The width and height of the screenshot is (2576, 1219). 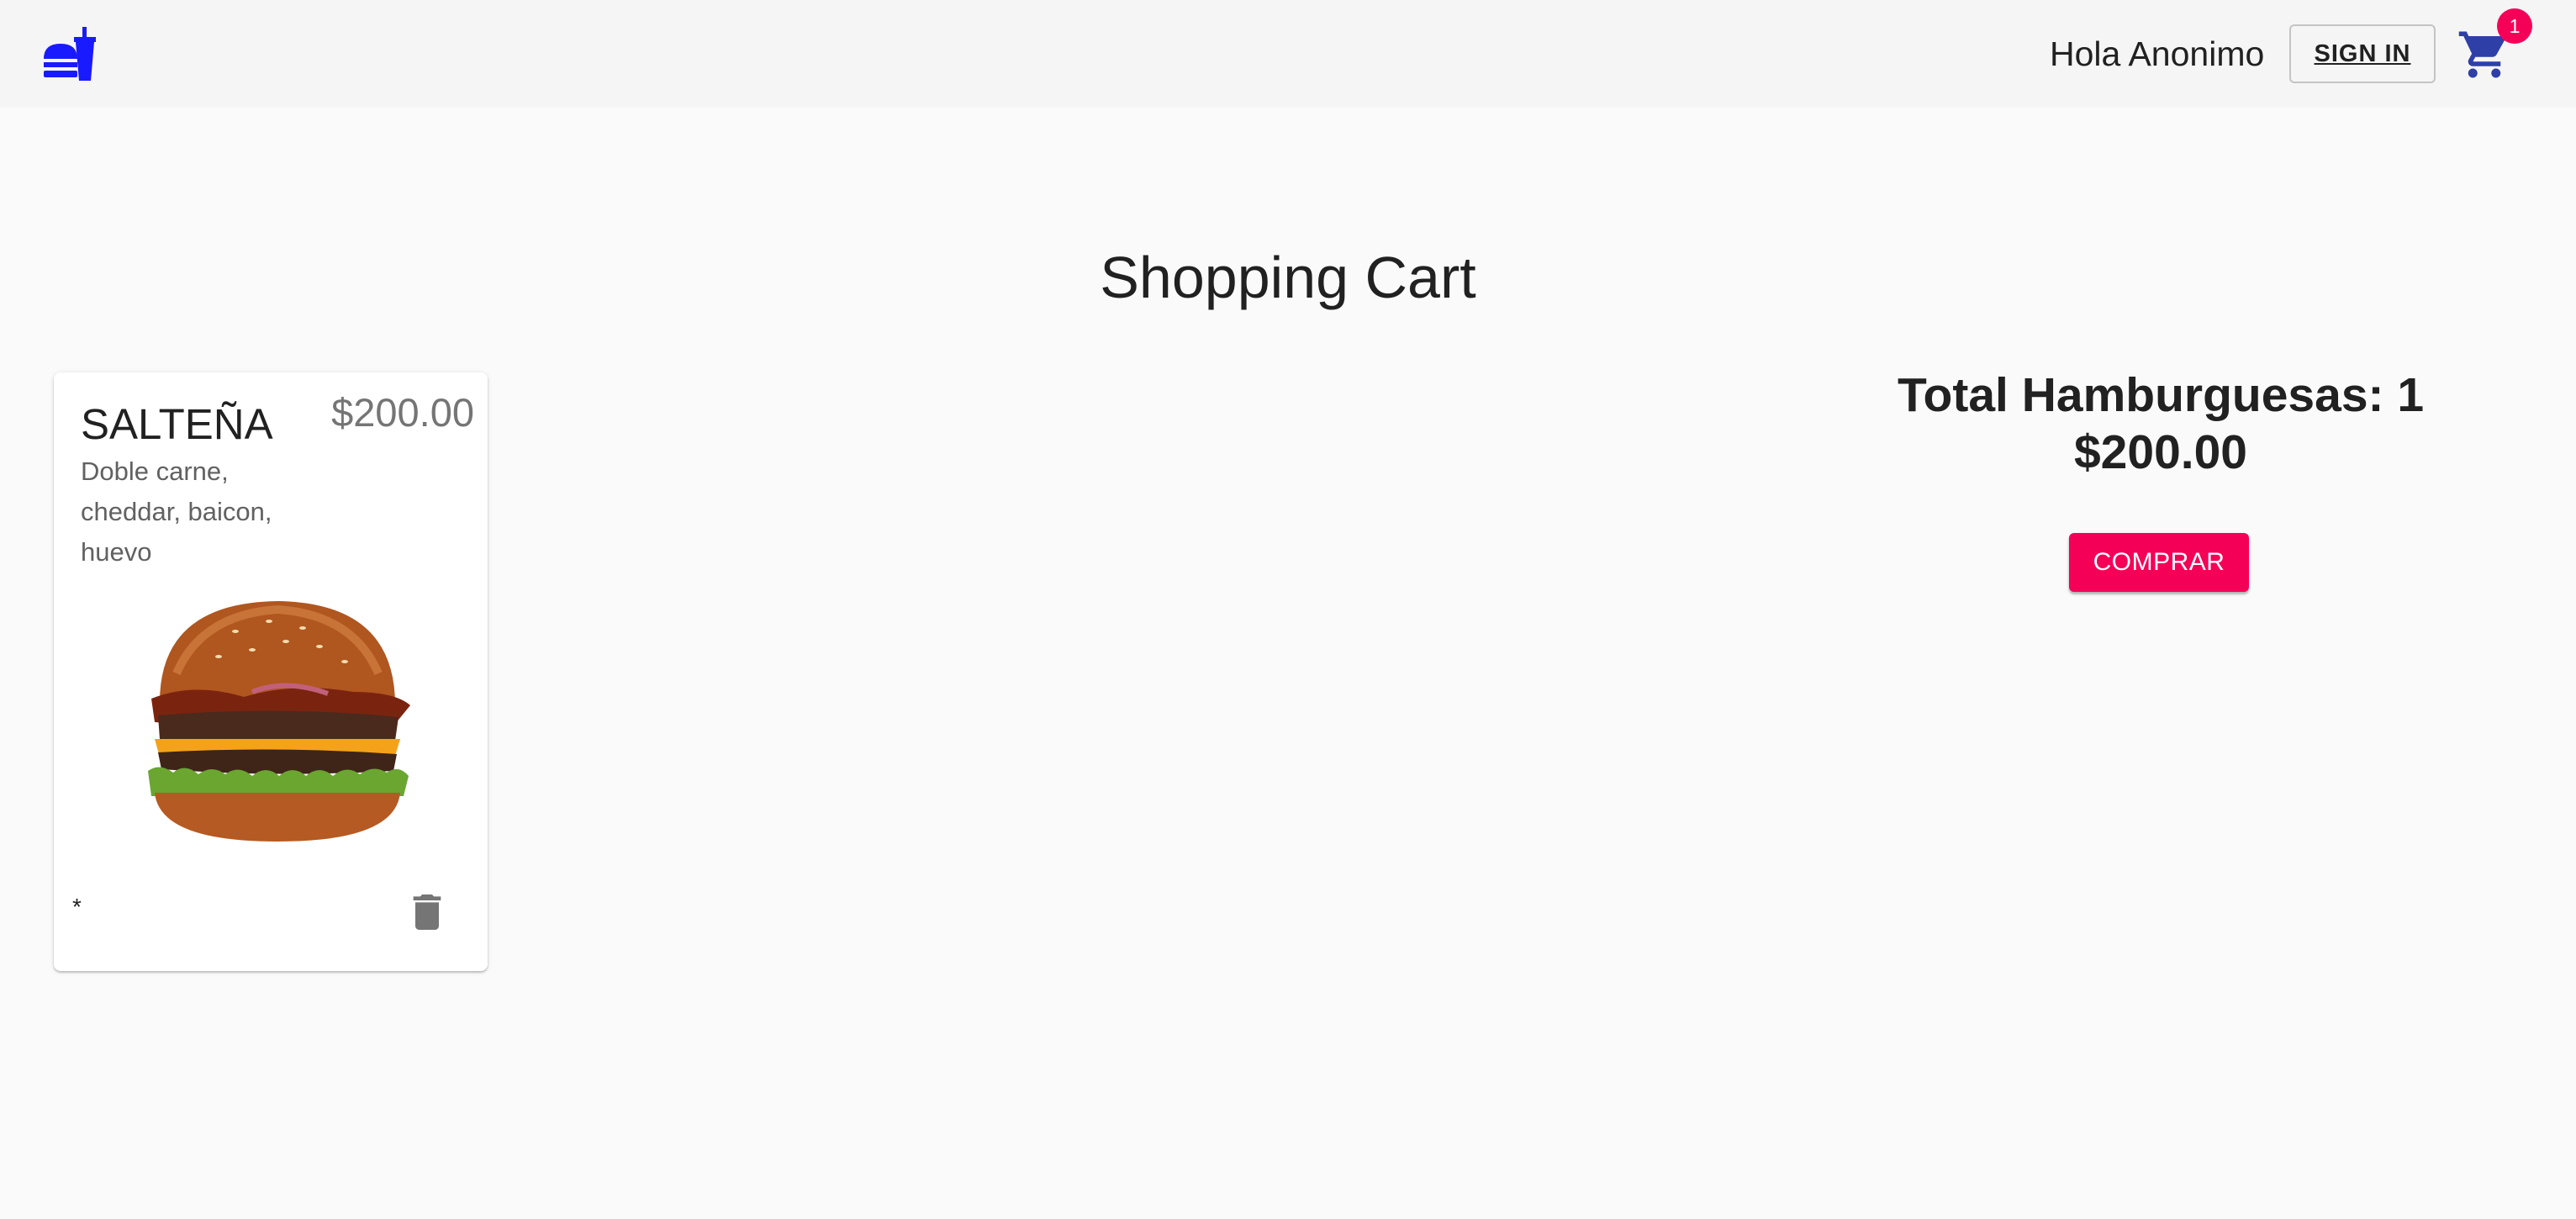 What do you see at coordinates (2157, 53) in the screenshot?
I see `greeting-text: Hola Anonimo` at bounding box center [2157, 53].